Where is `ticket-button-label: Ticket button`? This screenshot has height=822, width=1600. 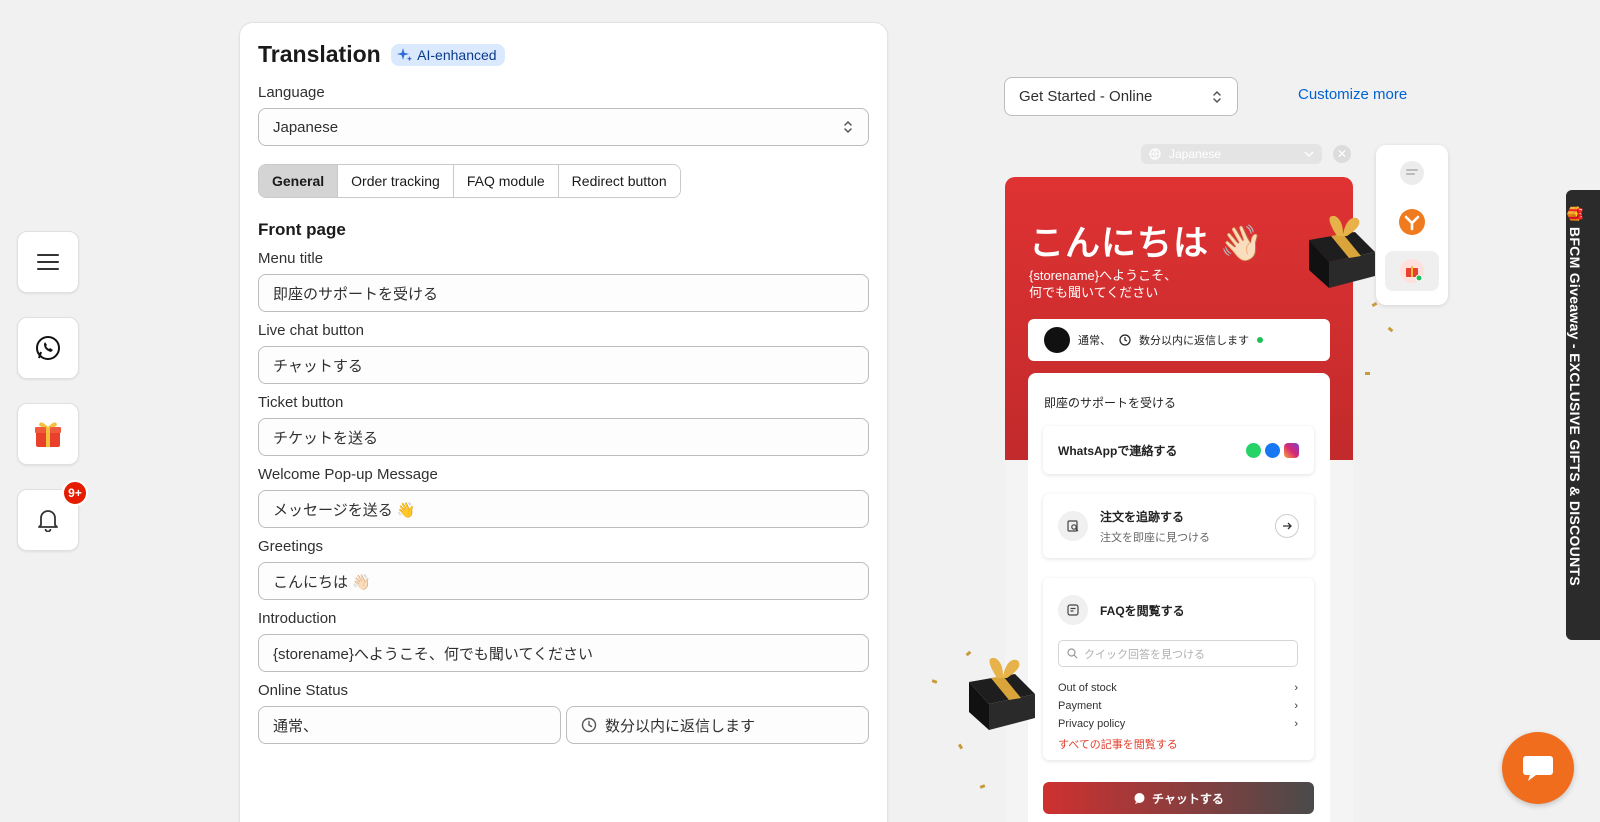
ticket-button-label: Ticket button is located at coordinates (301, 402).